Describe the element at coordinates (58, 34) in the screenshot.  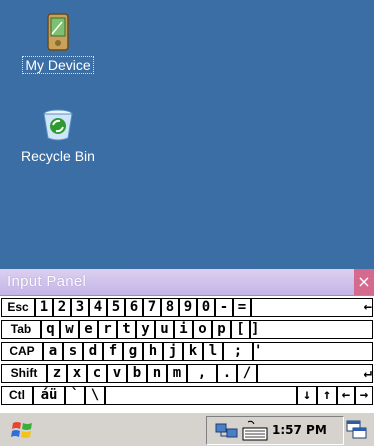
I see `my-device-icon` at that location.